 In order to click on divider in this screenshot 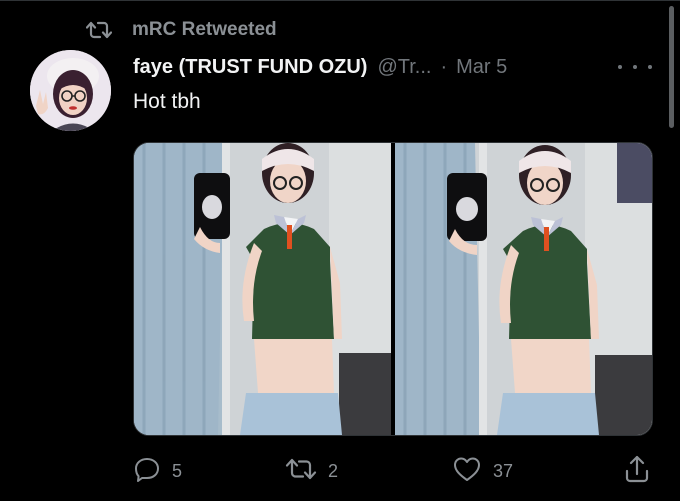, I will do `click(340, 0)`.